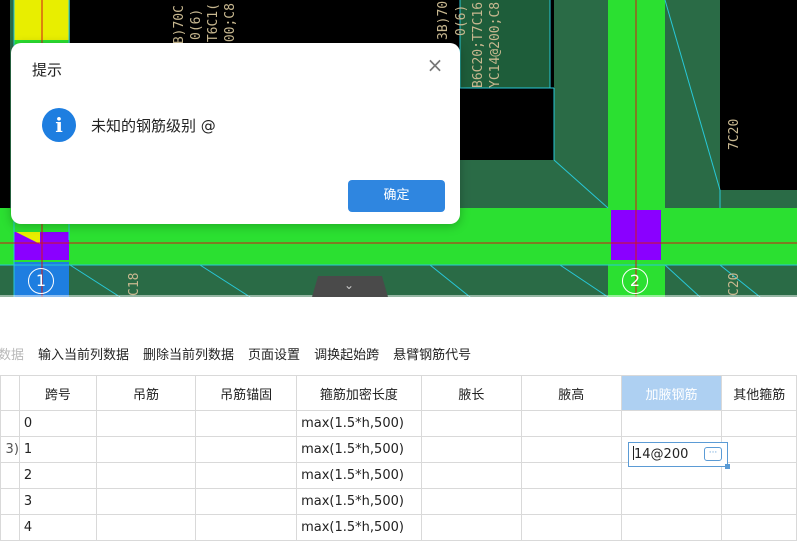 This screenshot has width=797, height=555. Describe the element at coordinates (671, 393) in the screenshot. I see `column-header-haunch-rebar: 加腋钢筋` at that location.